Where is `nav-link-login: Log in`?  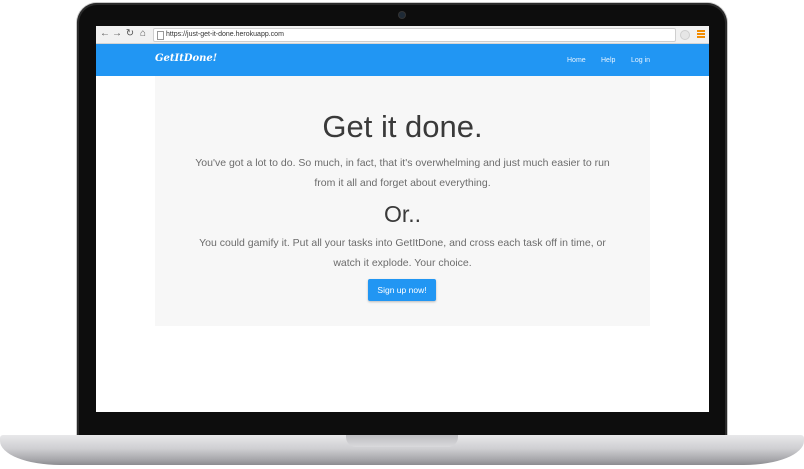 nav-link-login: Log in is located at coordinates (640, 60).